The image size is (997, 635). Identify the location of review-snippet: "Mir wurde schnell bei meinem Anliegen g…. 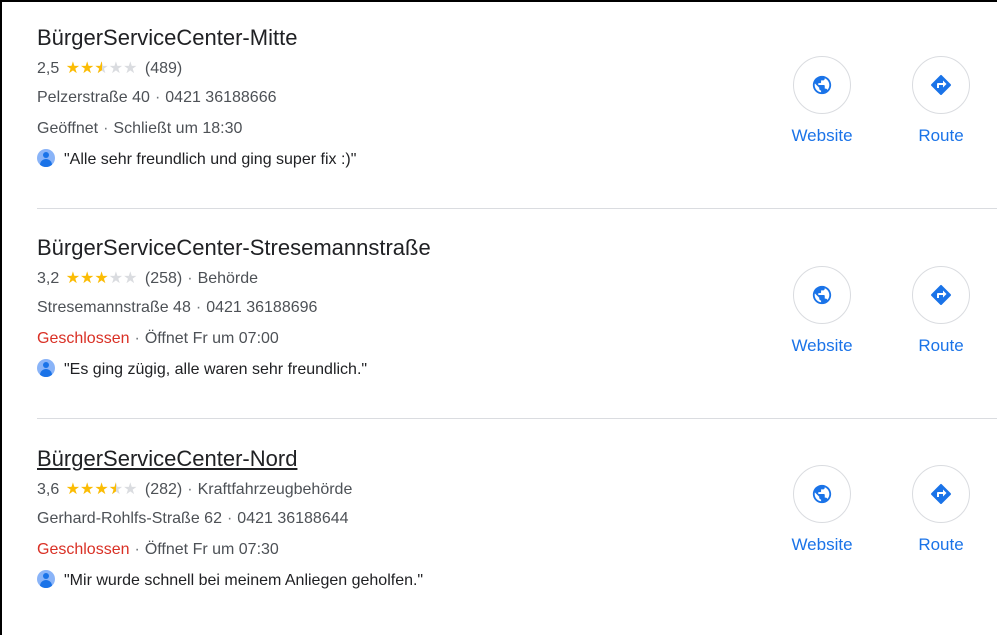
(244, 580).